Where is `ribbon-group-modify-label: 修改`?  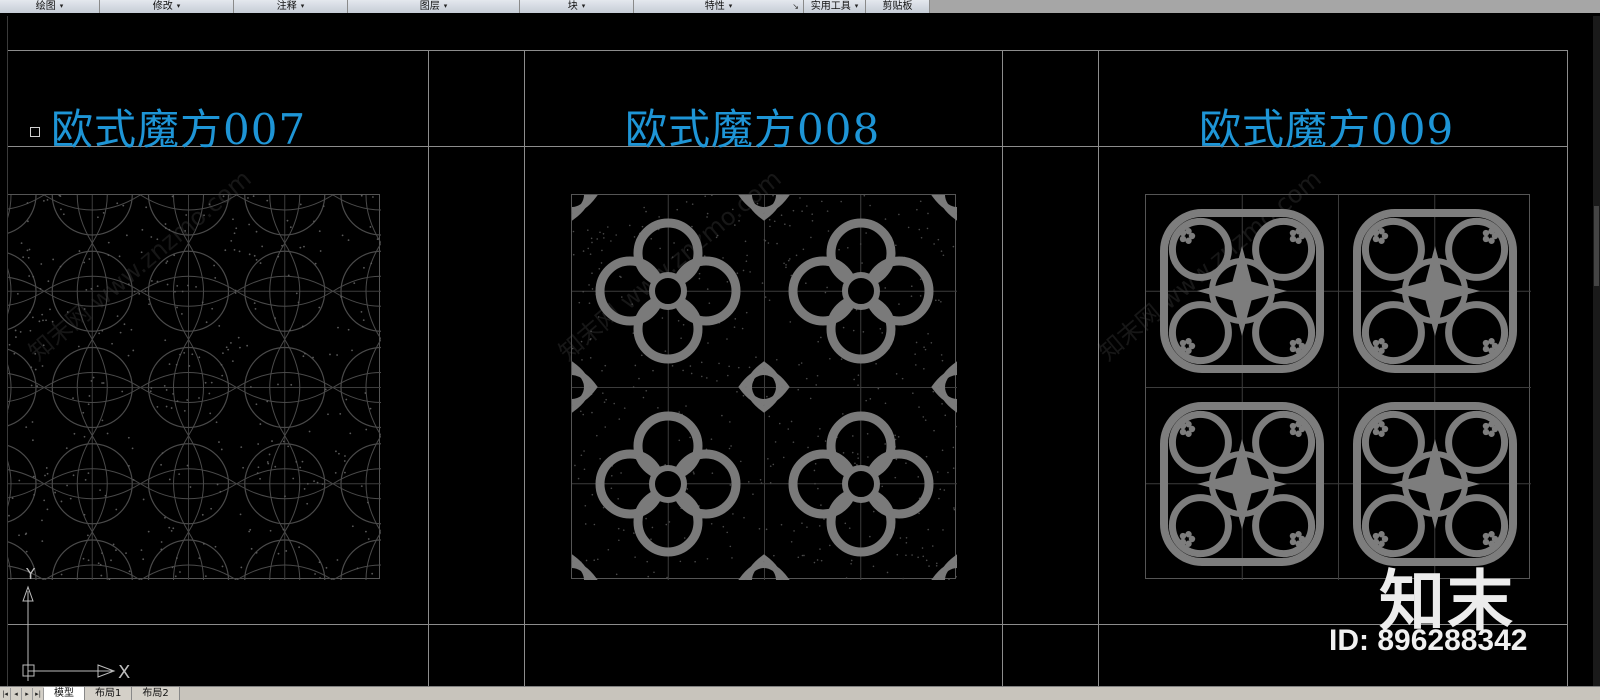 ribbon-group-modify-label: 修改 is located at coordinates (162, 6).